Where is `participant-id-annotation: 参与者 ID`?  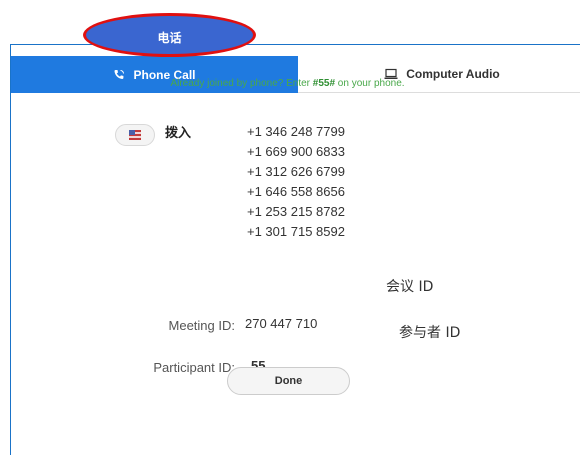
participant-id-annotation: 参与者 ID is located at coordinates (430, 333).